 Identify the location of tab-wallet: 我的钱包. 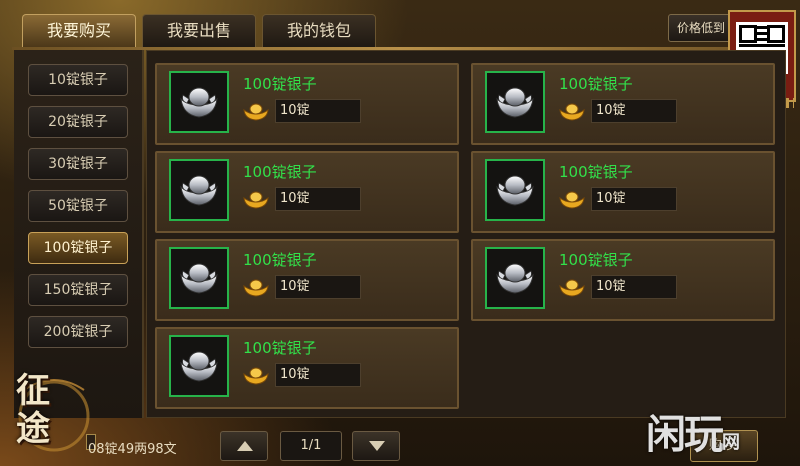
(319, 31).